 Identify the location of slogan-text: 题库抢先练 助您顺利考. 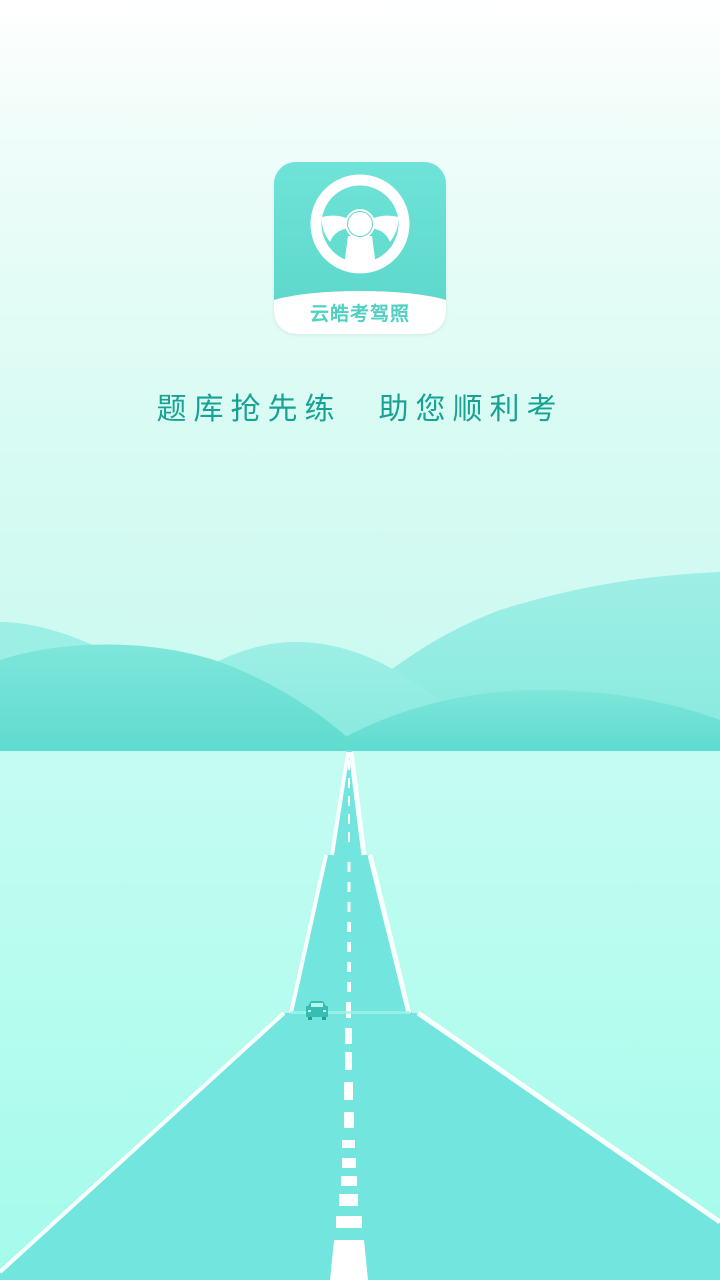
(360, 409).